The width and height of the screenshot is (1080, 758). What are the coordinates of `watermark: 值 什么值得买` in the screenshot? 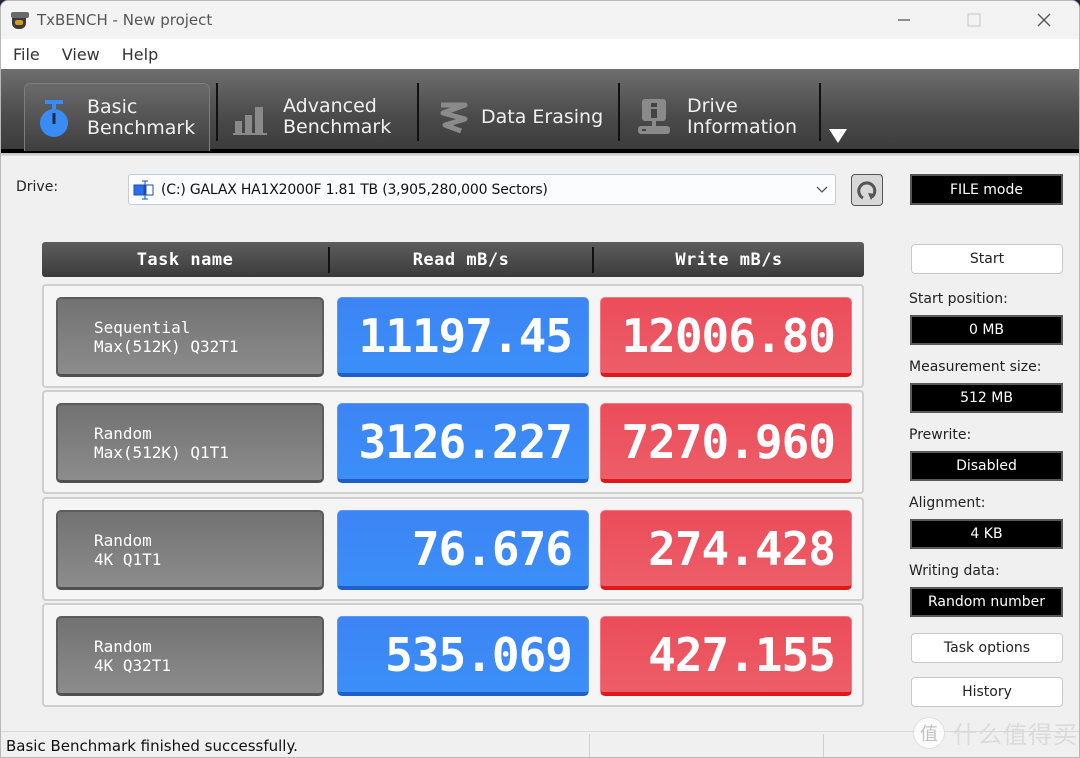 It's located at (995, 732).